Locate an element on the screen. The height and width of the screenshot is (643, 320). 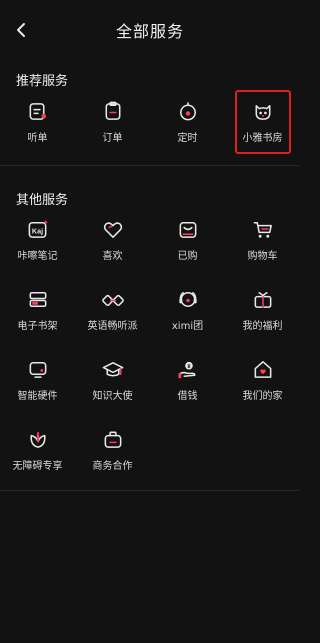
highlight-box is located at coordinates (263, 122).